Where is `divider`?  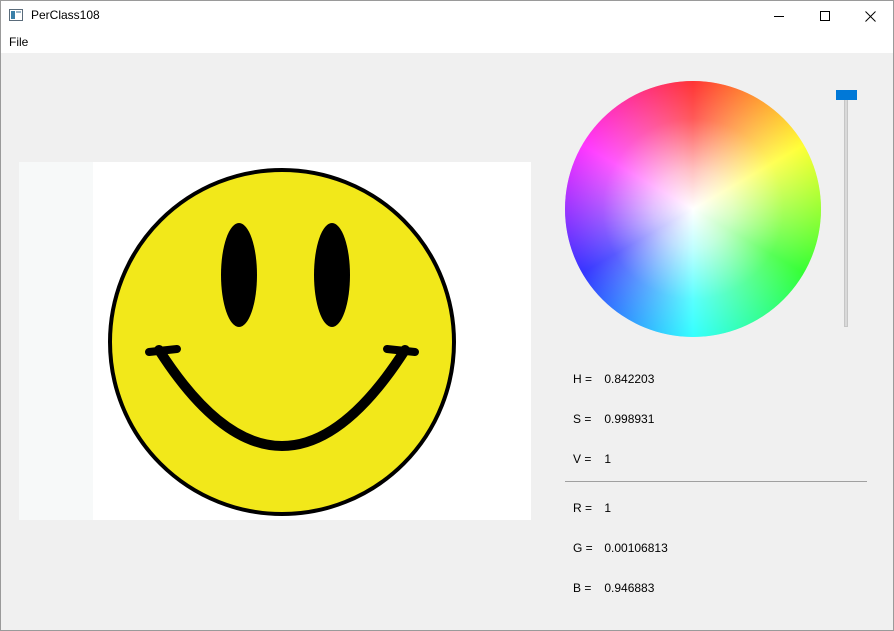 divider is located at coordinates (716, 481).